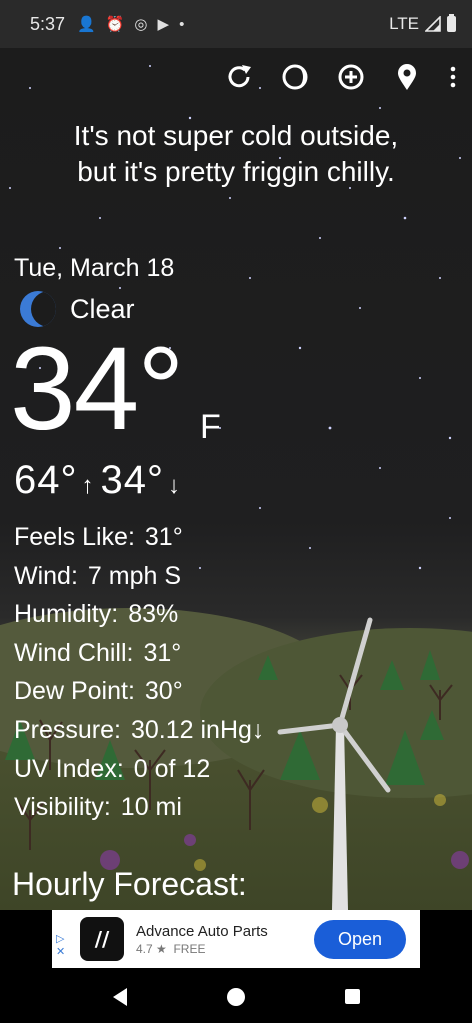  What do you see at coordinates (210, 427) in the screenshot?
I see `temperature-unit: F` at bounding box center [210, 427].